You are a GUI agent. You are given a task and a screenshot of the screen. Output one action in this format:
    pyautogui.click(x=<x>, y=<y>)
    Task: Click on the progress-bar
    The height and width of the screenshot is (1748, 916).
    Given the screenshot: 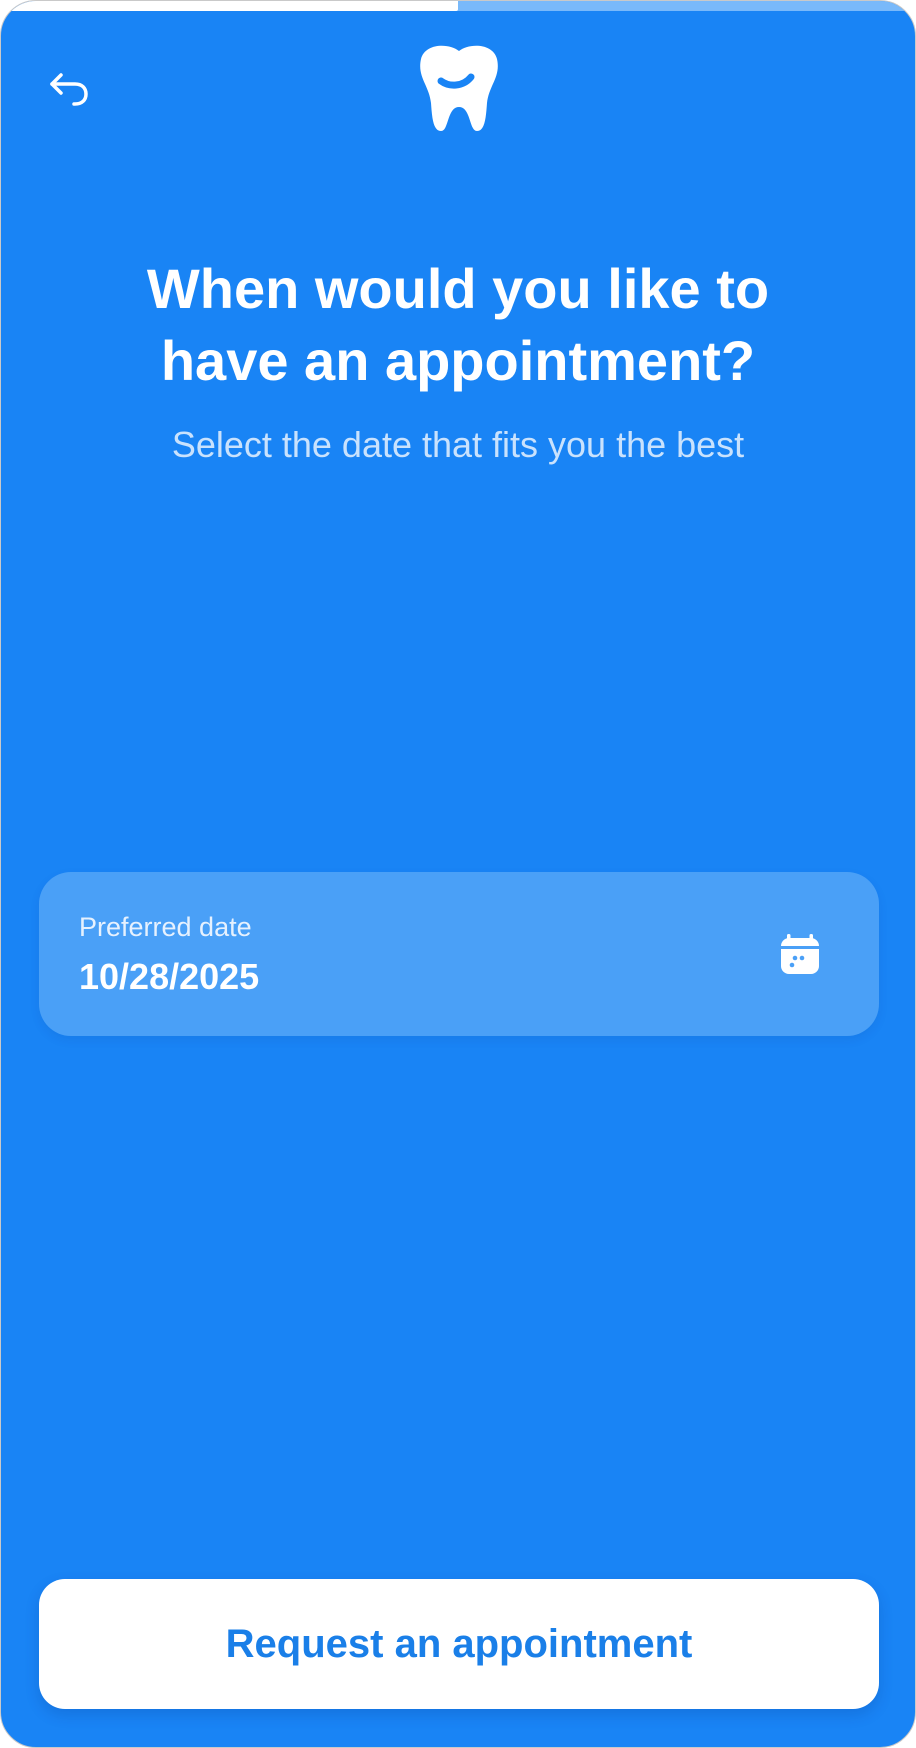 What is the action you would take?
    pyautogui.click(x=458, y=6)
    